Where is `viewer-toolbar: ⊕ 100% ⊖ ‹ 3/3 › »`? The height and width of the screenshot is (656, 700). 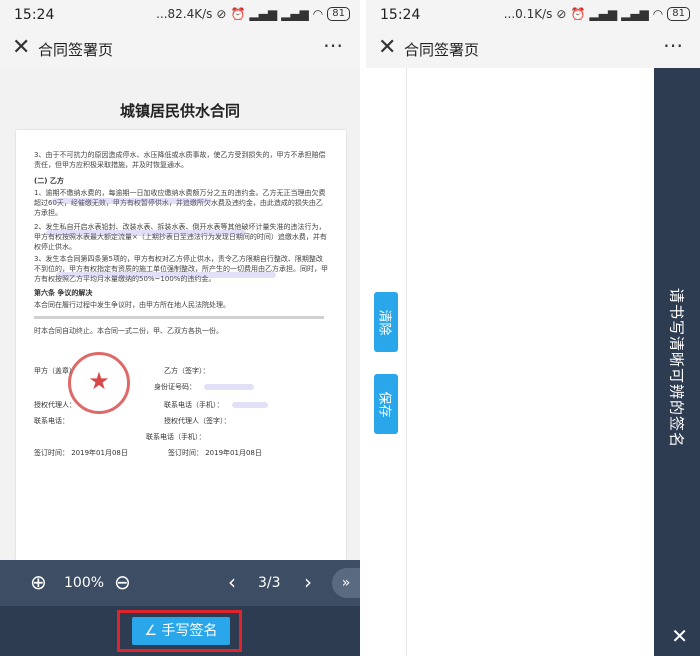
viewer-toolbar: ⊕ 100% ⊖ ‹ 3/3 › » is located at coordinates (180, 583).